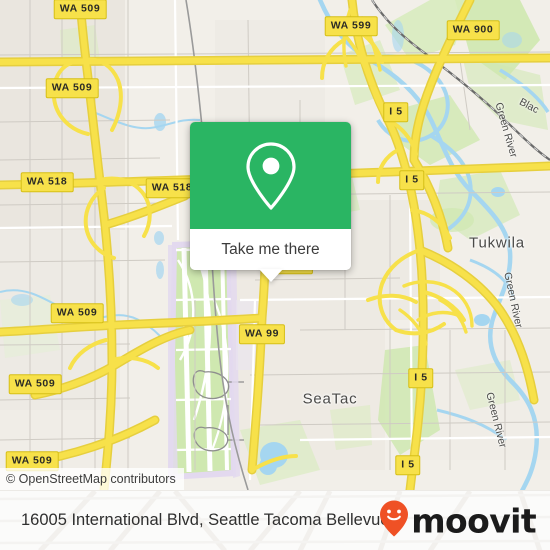  I want to click on shield-wa509-n1: WA 509, so click(80, 9).